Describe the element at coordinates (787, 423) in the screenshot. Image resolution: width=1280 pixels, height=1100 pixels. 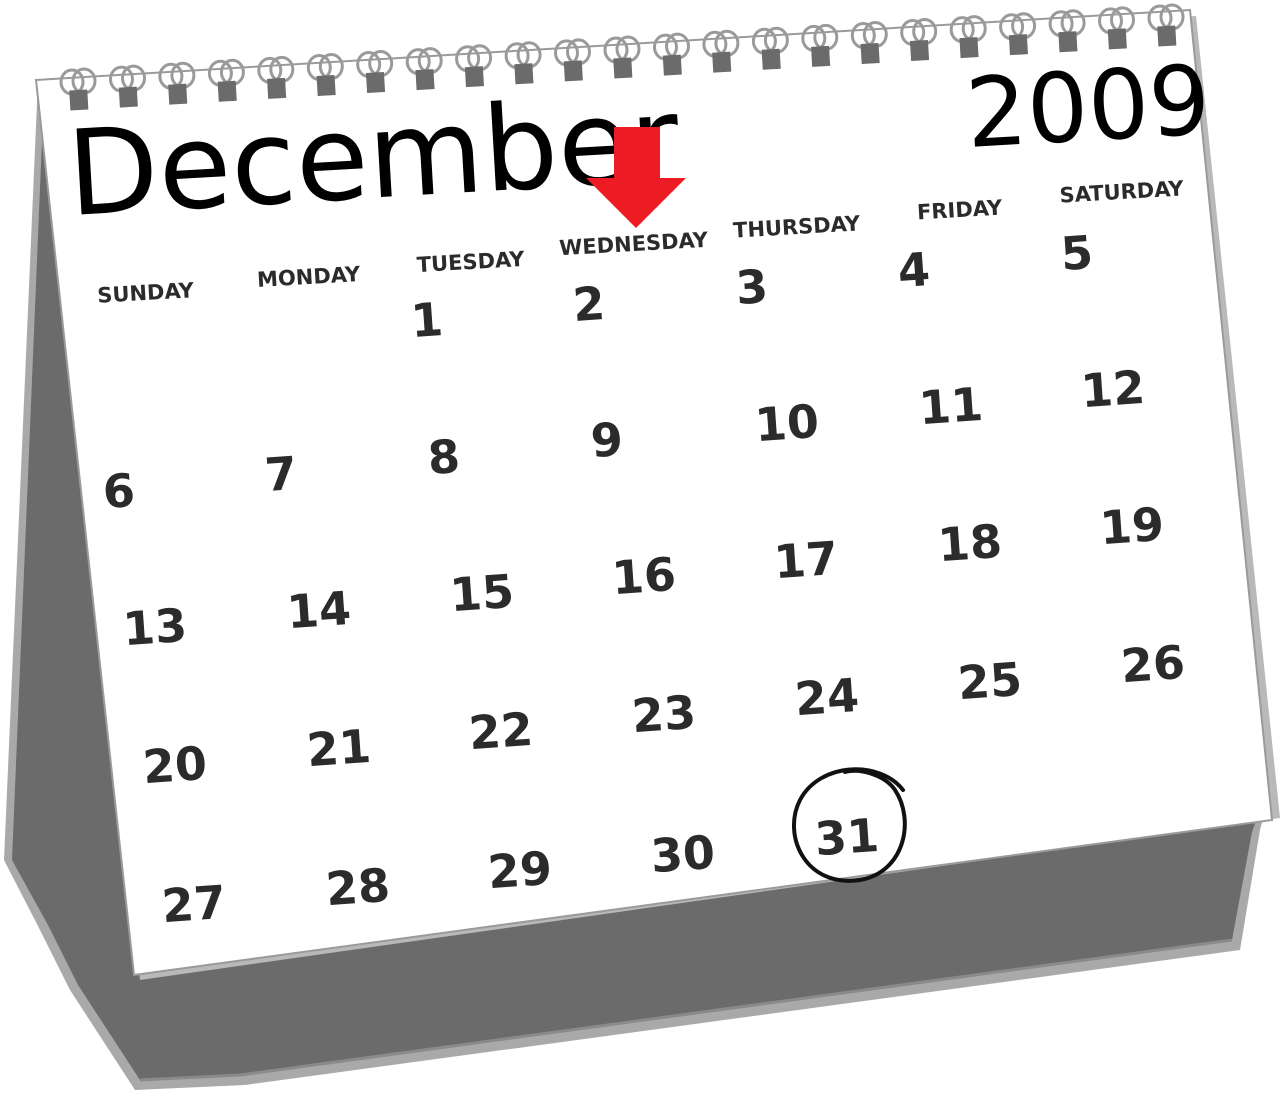
I see `day-cell: 10` at that location.